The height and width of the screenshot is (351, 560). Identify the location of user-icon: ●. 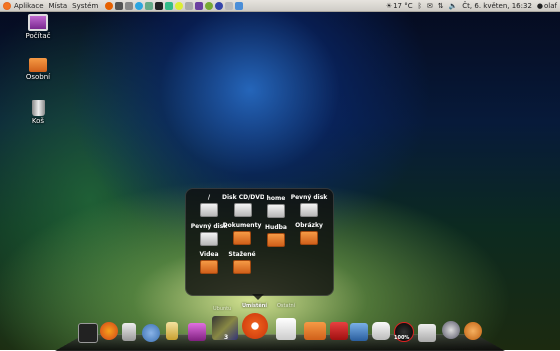
(540, 6).